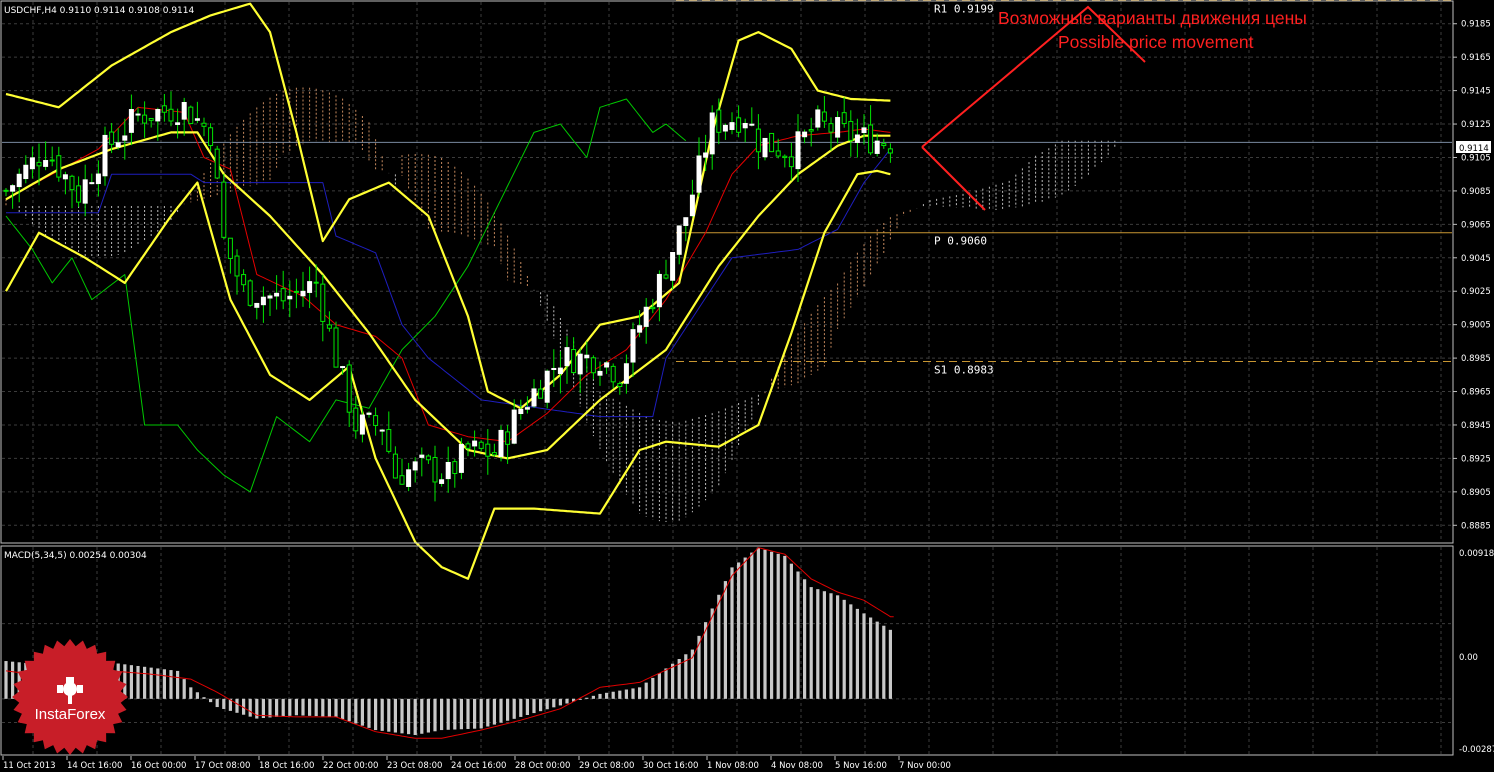 The width and height of the screenshot is (1494, 772). I want to click on price-tick-label: 0.9045, so click(1476, 259).